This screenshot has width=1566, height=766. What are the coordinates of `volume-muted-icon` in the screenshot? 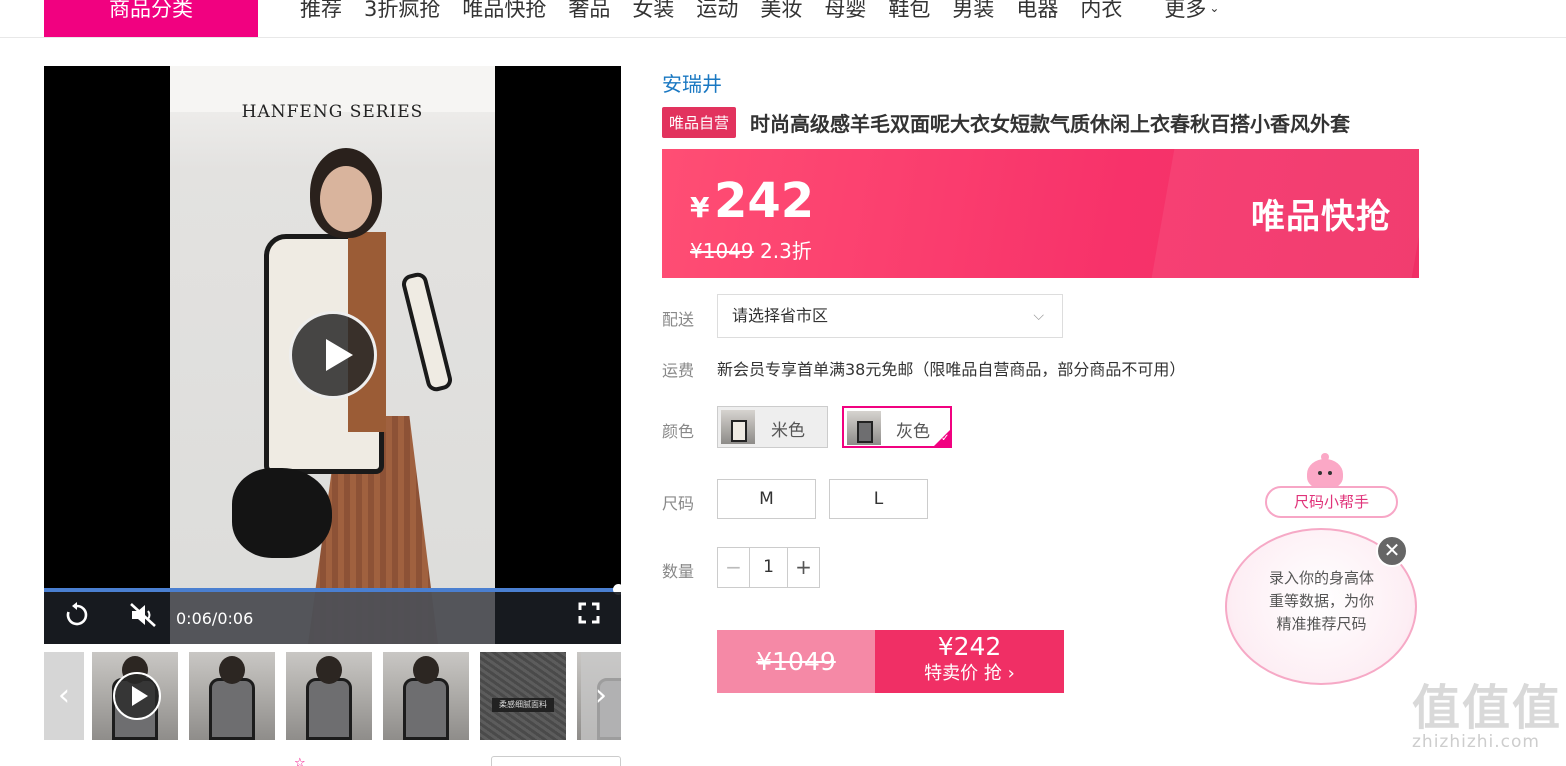 It's located at (143, 617).